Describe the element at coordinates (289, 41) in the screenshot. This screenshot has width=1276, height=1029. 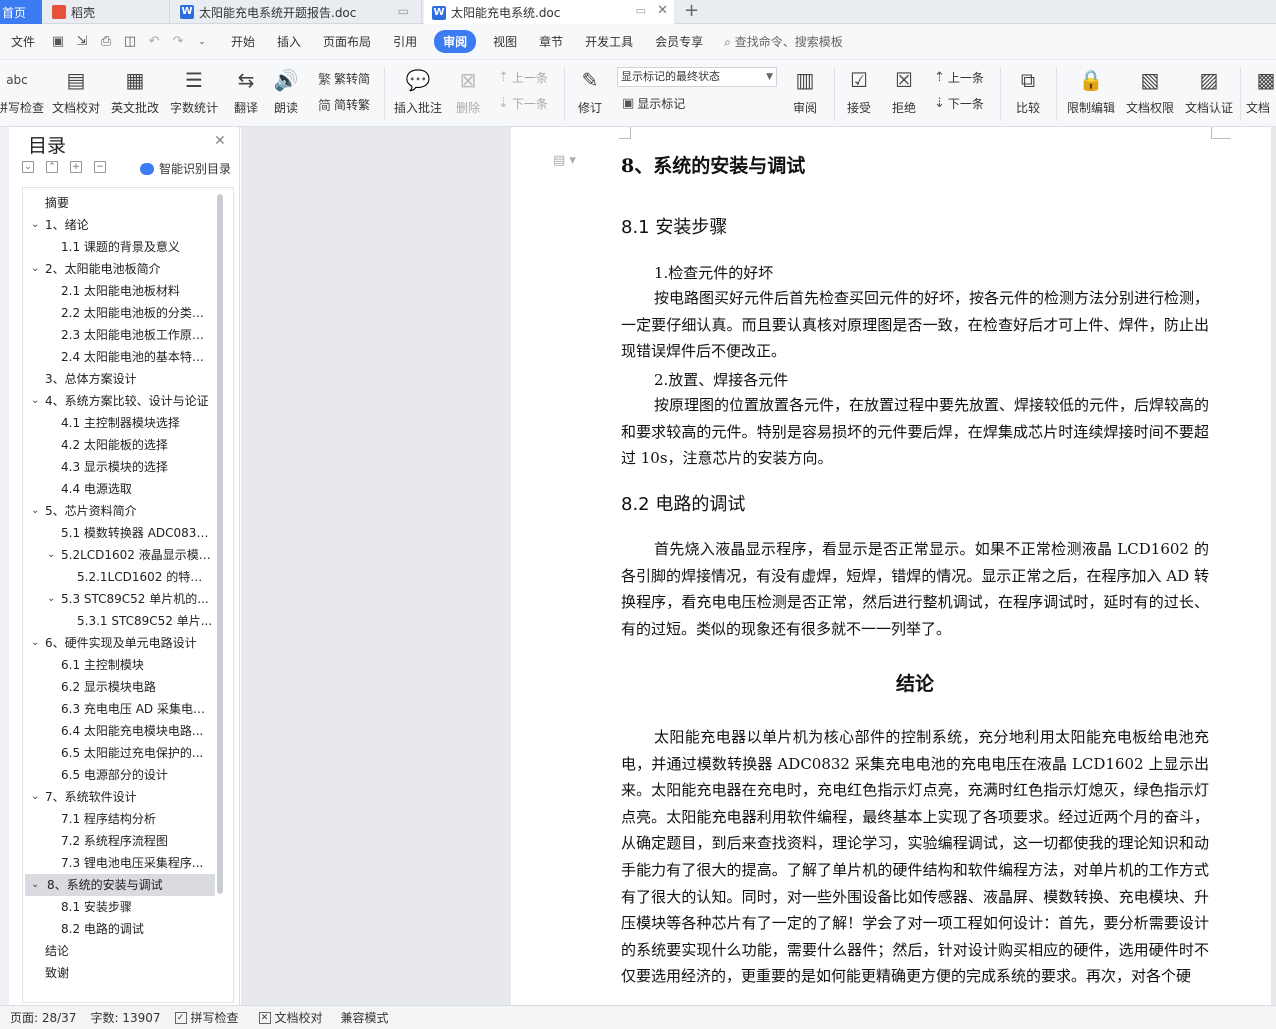
I see `menu-insert: 插入` at that location.